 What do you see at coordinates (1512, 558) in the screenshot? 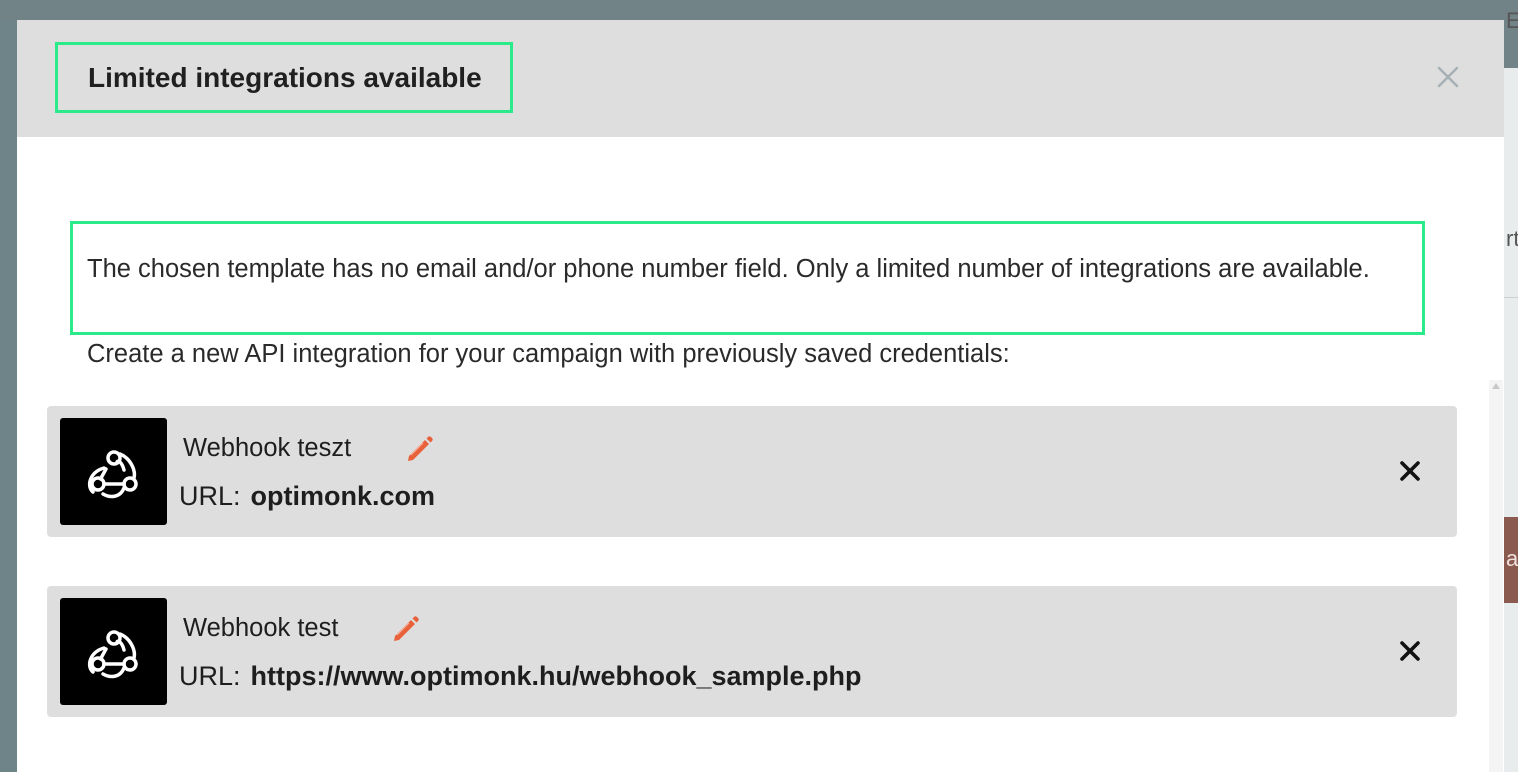
I see `backdrop-text-3: a` at bounding box center [1512, 558].